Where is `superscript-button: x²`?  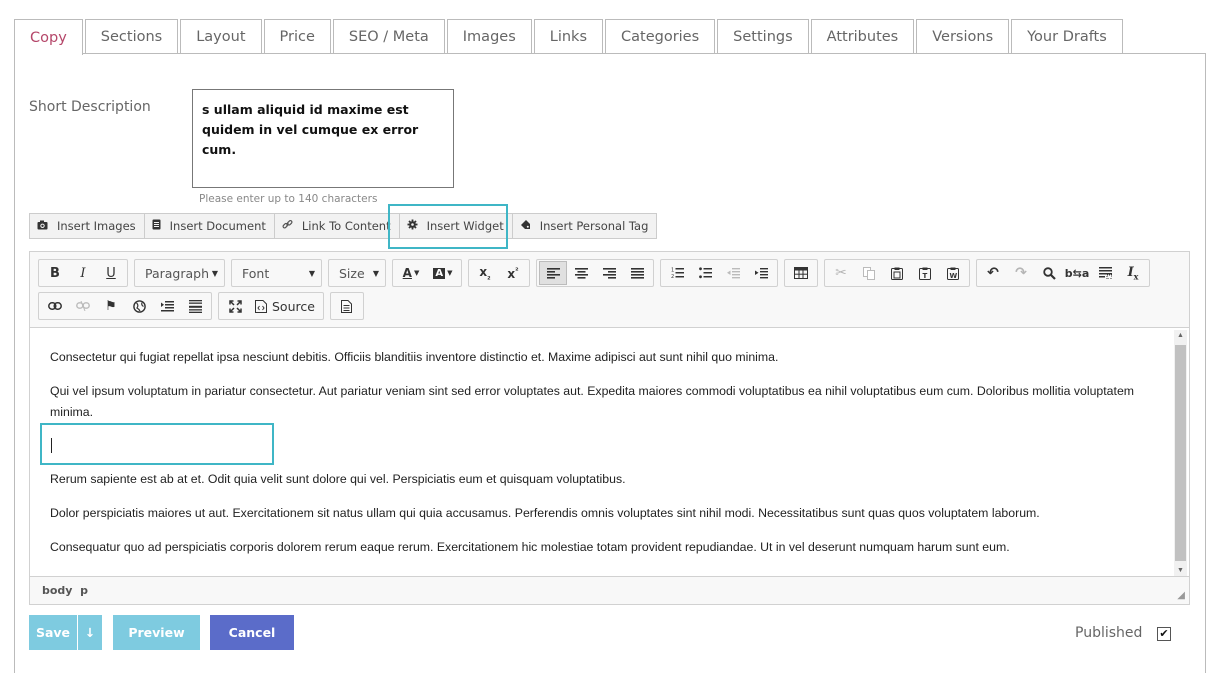
superscript-button: x² is located at coordinates (513, 273).